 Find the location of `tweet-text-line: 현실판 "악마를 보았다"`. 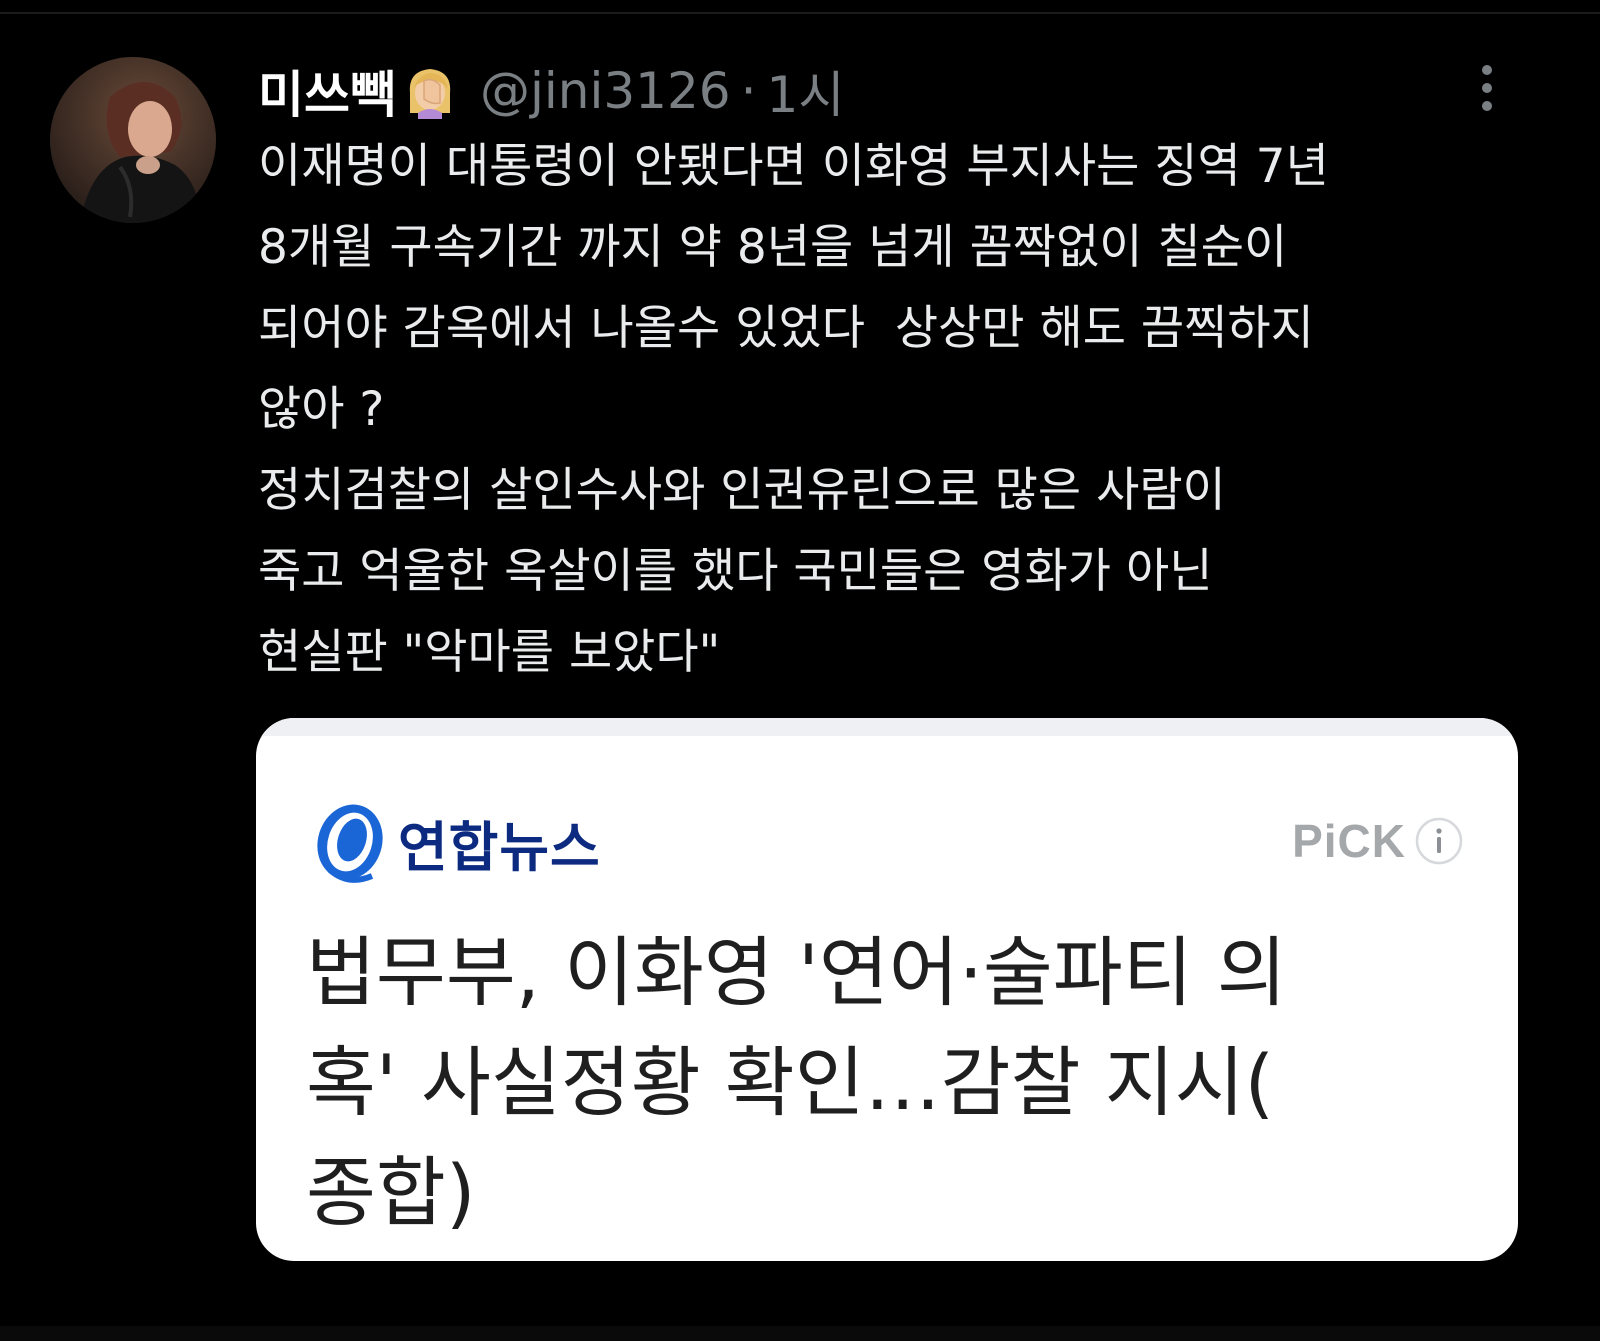

tweet-text-line: 현실판 "악마를 보았다" is located at coordinates (489, 652).